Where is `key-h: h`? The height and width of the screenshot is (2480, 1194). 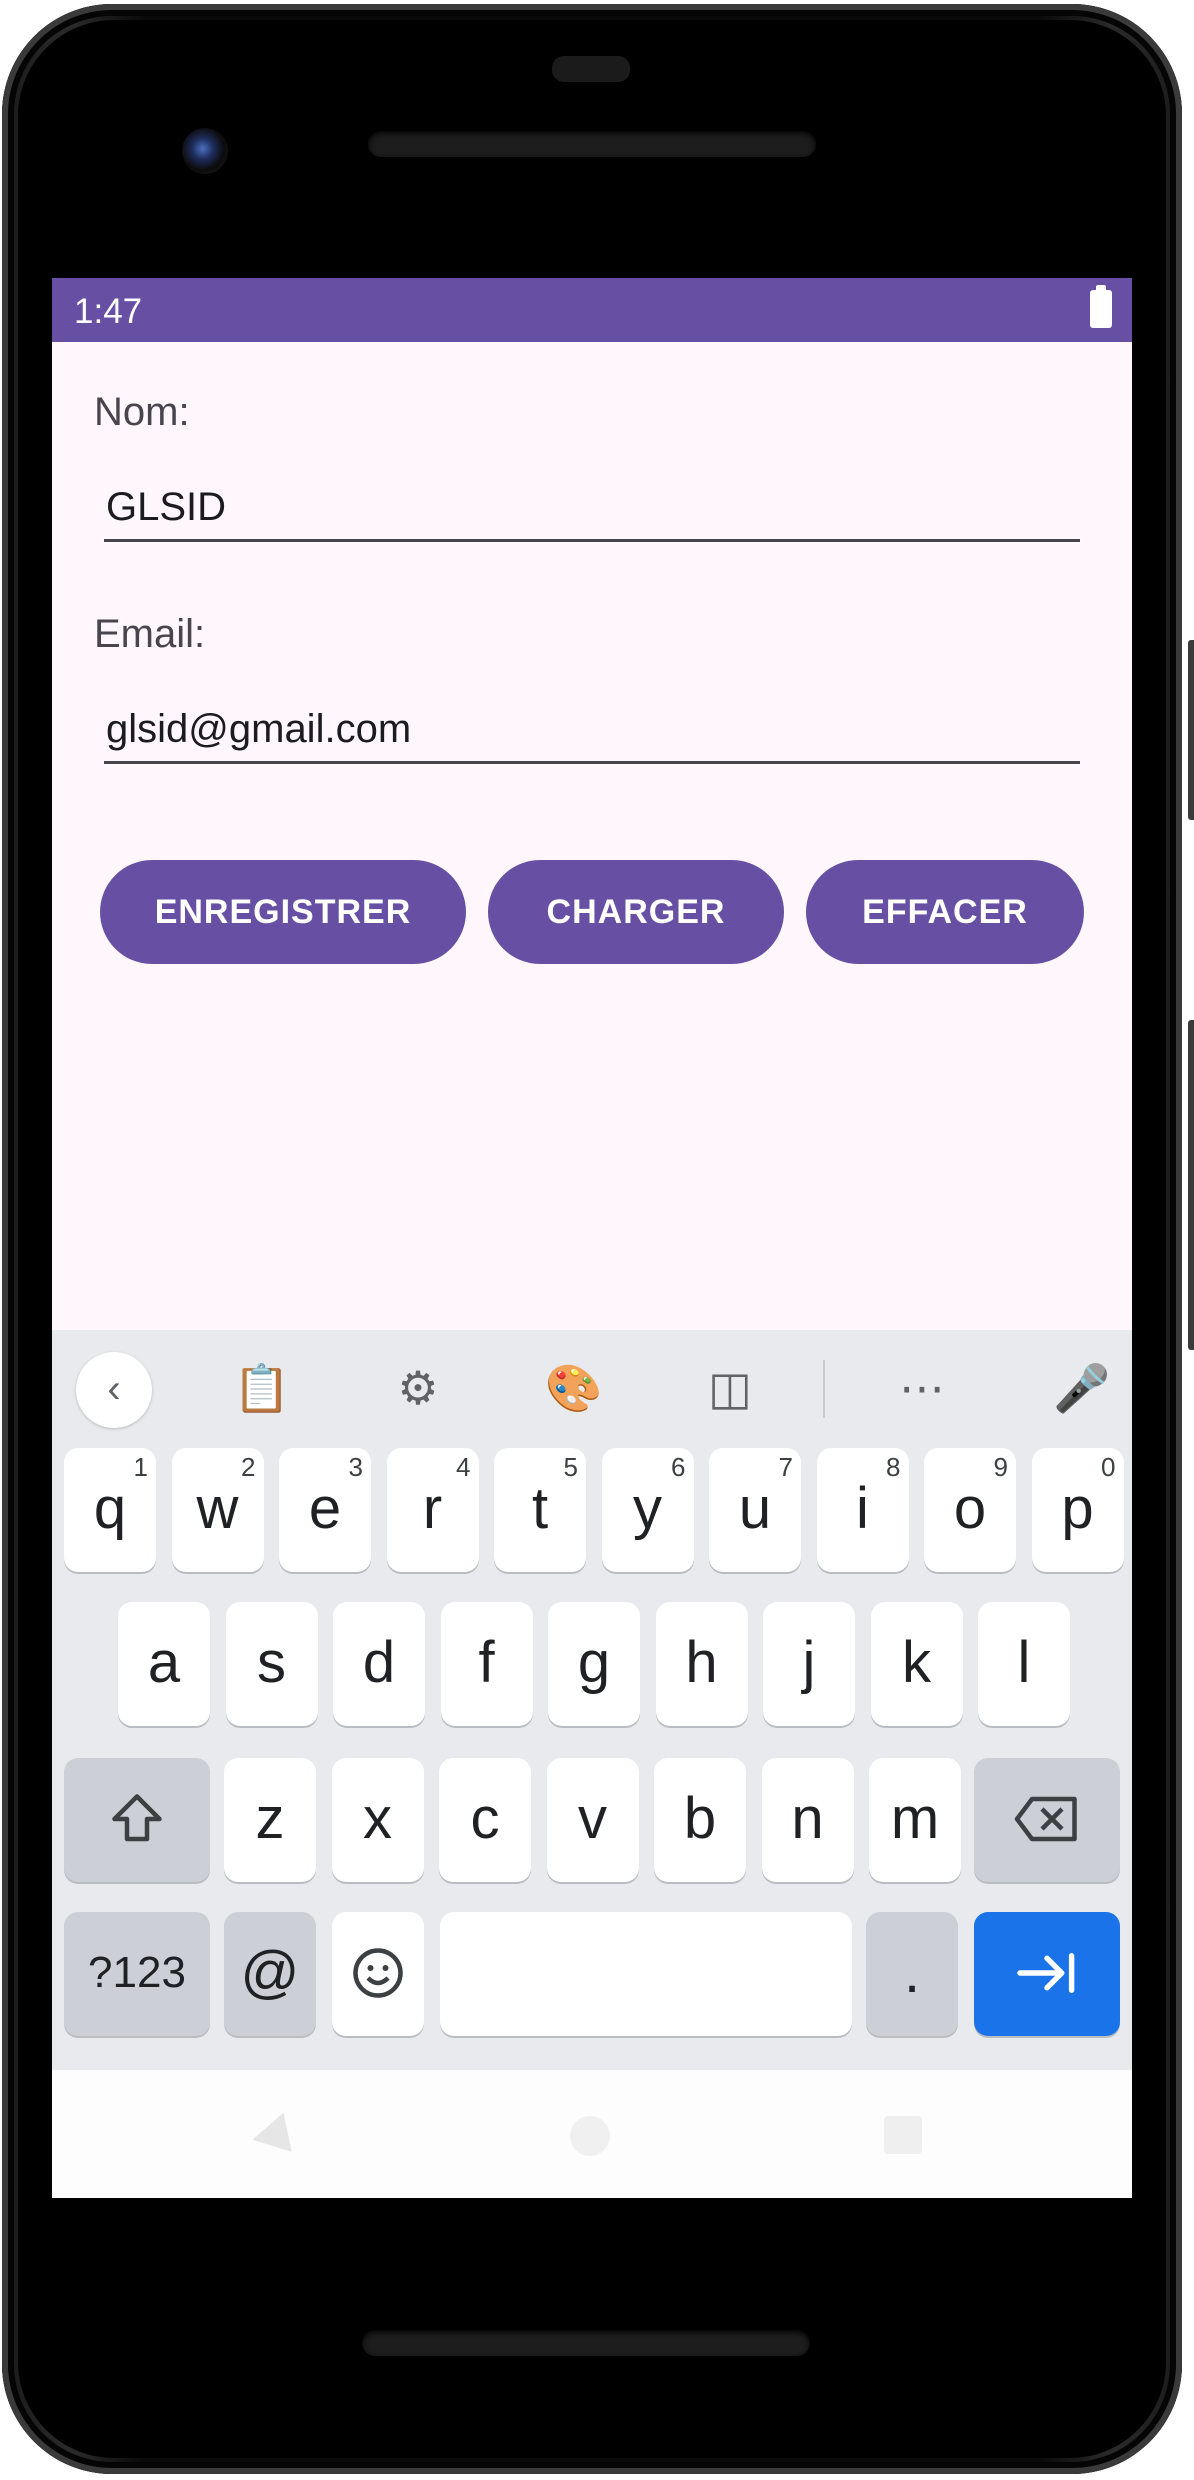
key-h: h is located at coordinates (701, 1664).